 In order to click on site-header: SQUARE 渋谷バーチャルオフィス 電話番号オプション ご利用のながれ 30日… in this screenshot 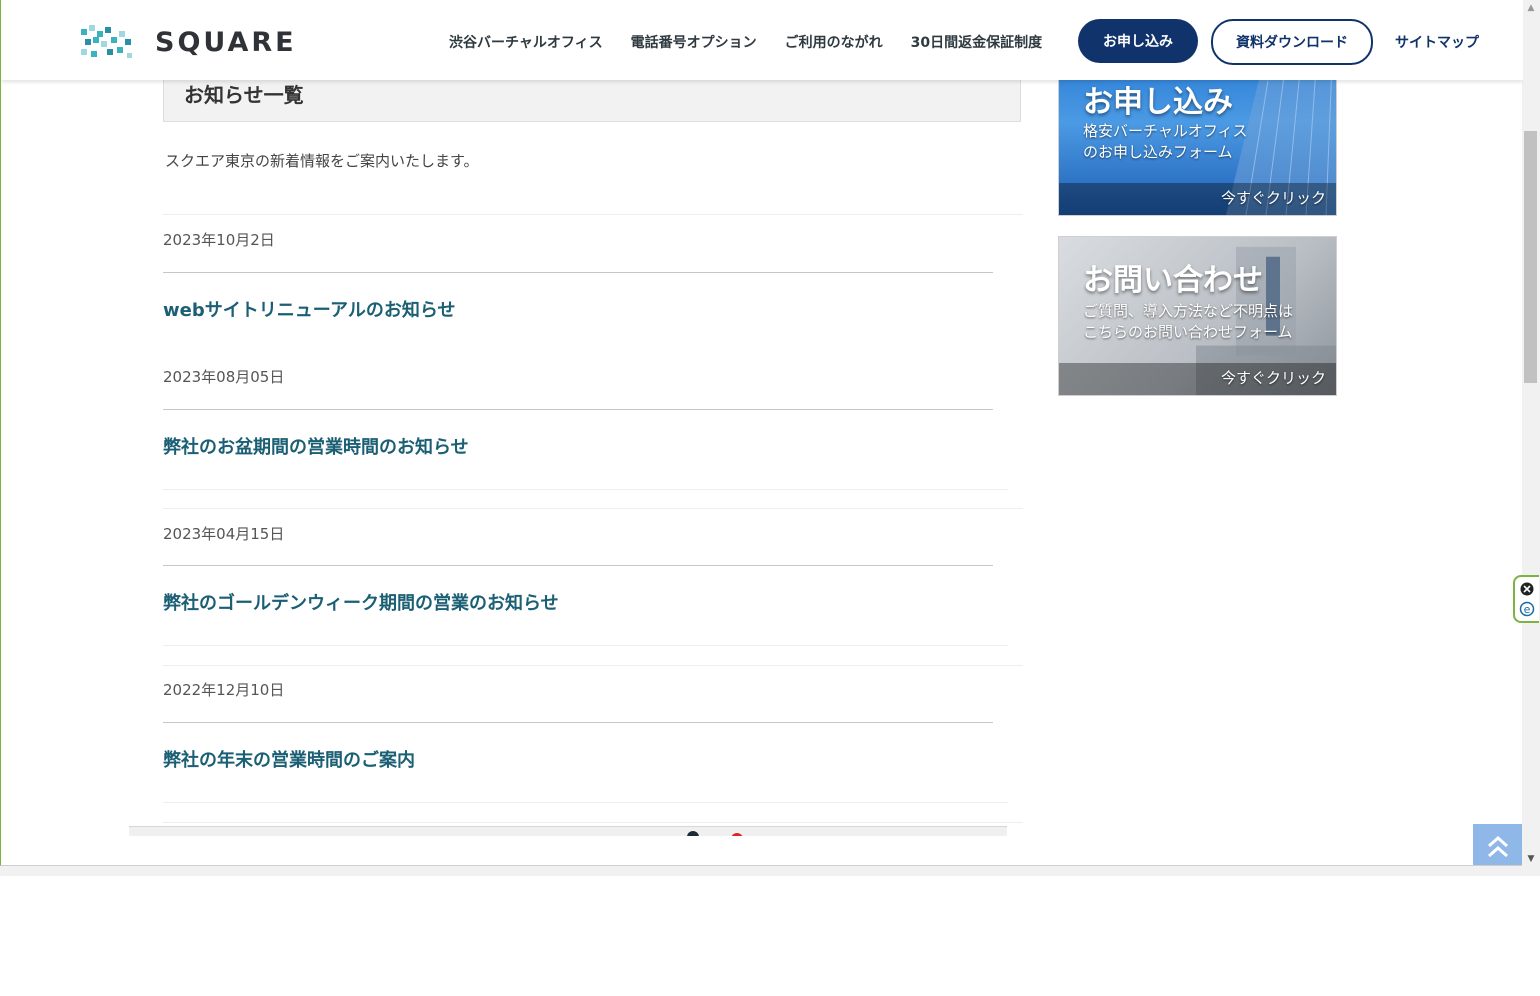, I will do `click(762, 40)`.